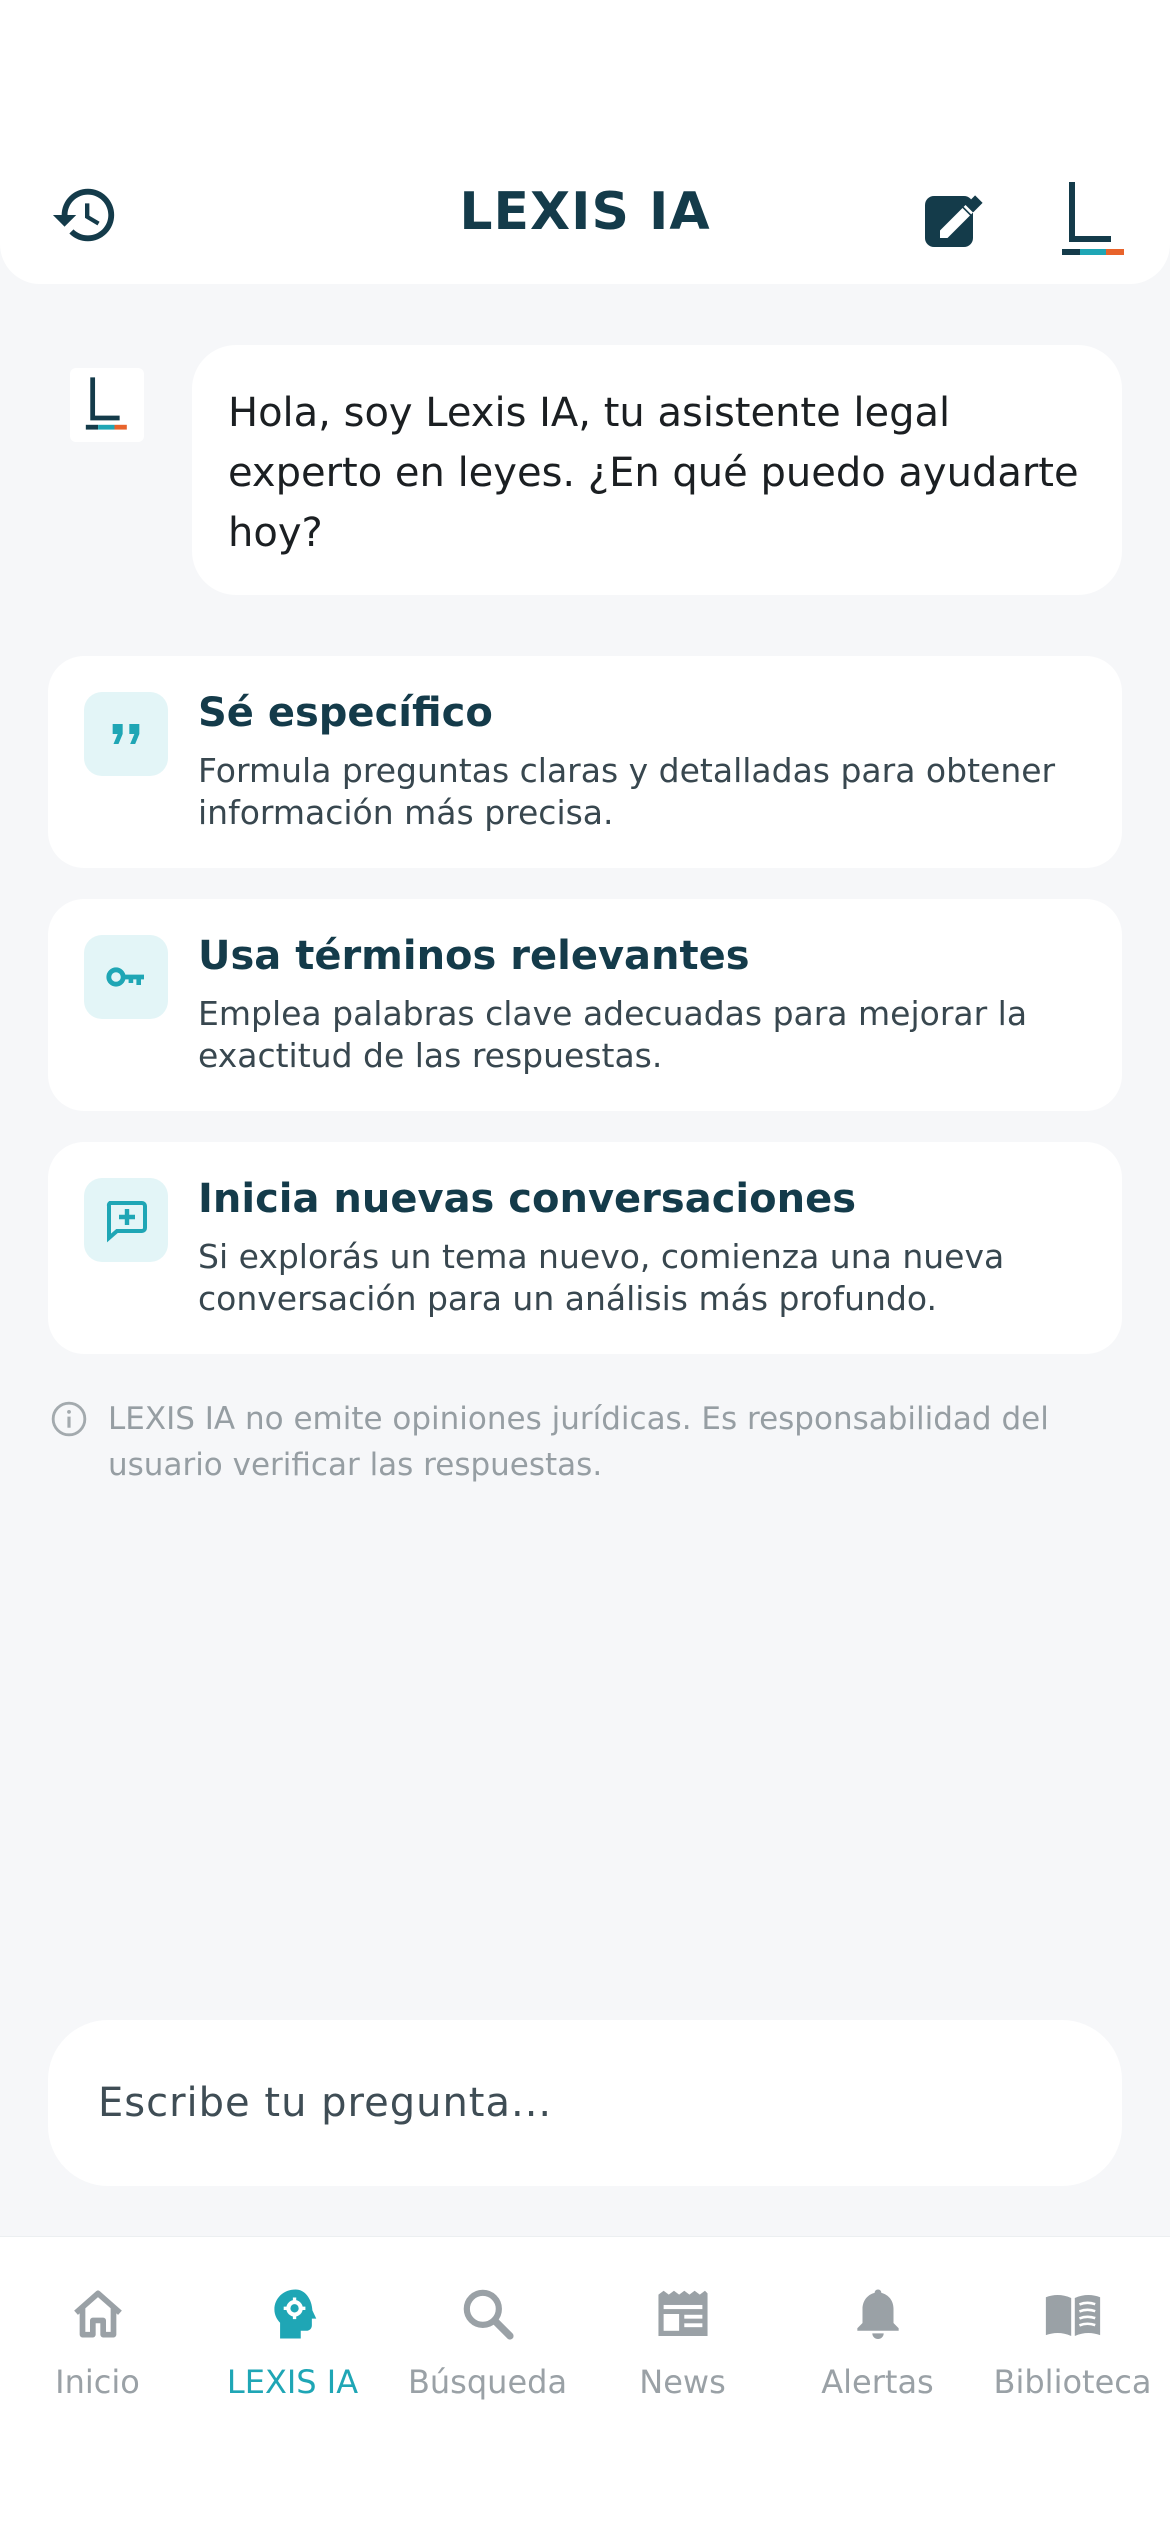 Image resolution: width=1170 pixels, height=2533 pixels. Describe the element at coordinates (345, 713) in the screenshot. I see `tip-title: Sé específico` at that location.